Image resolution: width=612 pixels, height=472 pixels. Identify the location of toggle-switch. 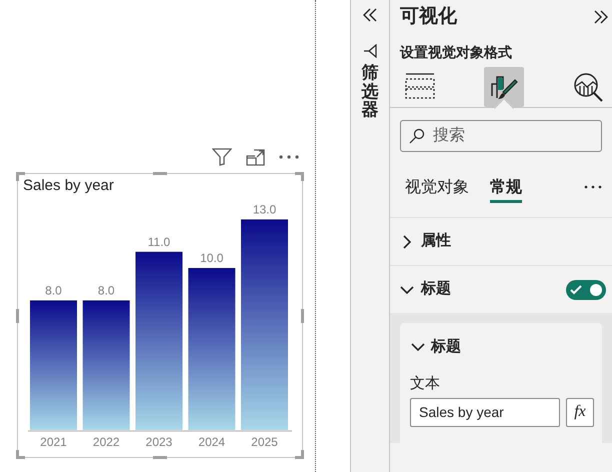
(586, 290).